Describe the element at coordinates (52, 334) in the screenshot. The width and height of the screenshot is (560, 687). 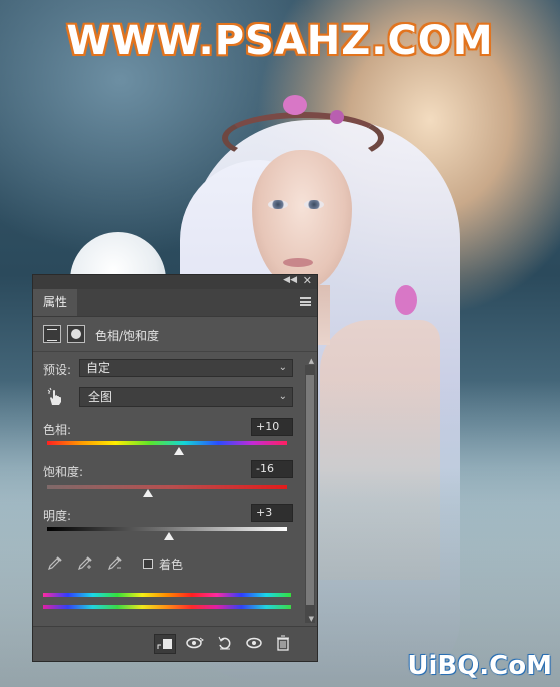
I see `hue-saturation-icon` at that location.